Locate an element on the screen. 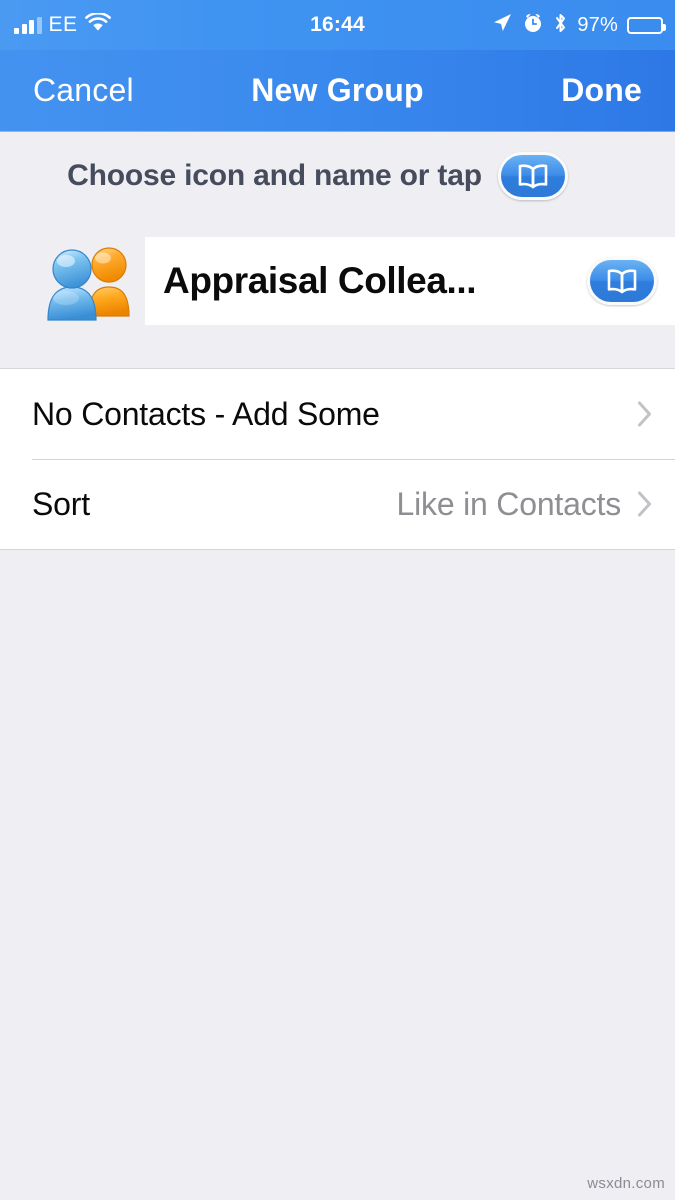  list-item-value: Like in Contacts is located at coordinates (509, 503).